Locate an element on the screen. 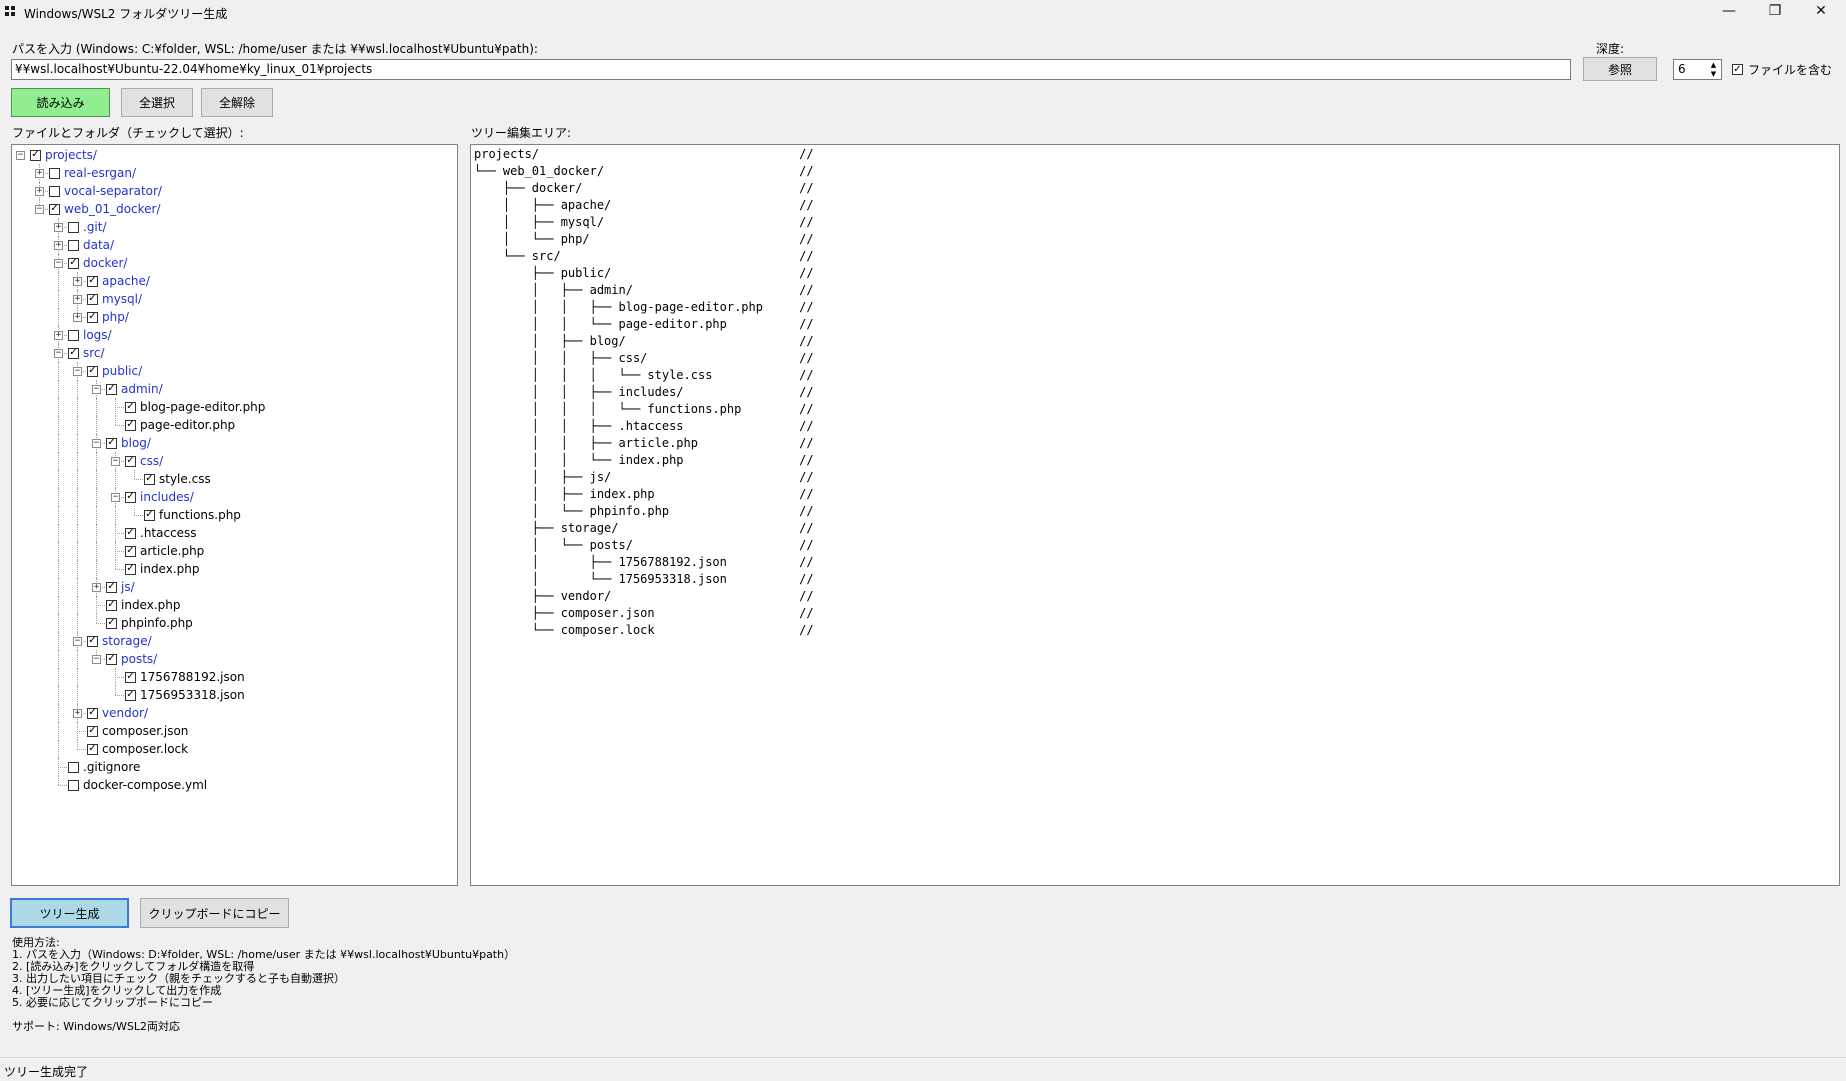 Image resolution: width=1846 pixels, height=1081 pixels. tree-node: ✓mysql/ is located at coordinates (114, 299).